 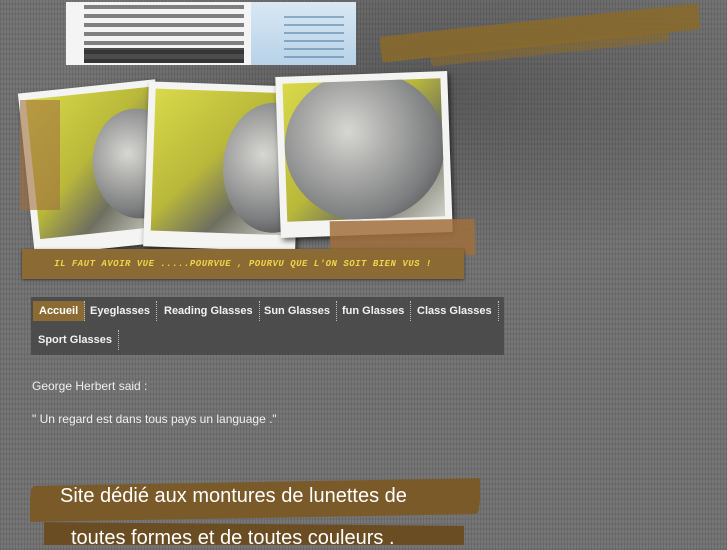 I want to click on banner-headline-line2: toutes formes et de toutes couleurs ., so click(x=233, y=538).